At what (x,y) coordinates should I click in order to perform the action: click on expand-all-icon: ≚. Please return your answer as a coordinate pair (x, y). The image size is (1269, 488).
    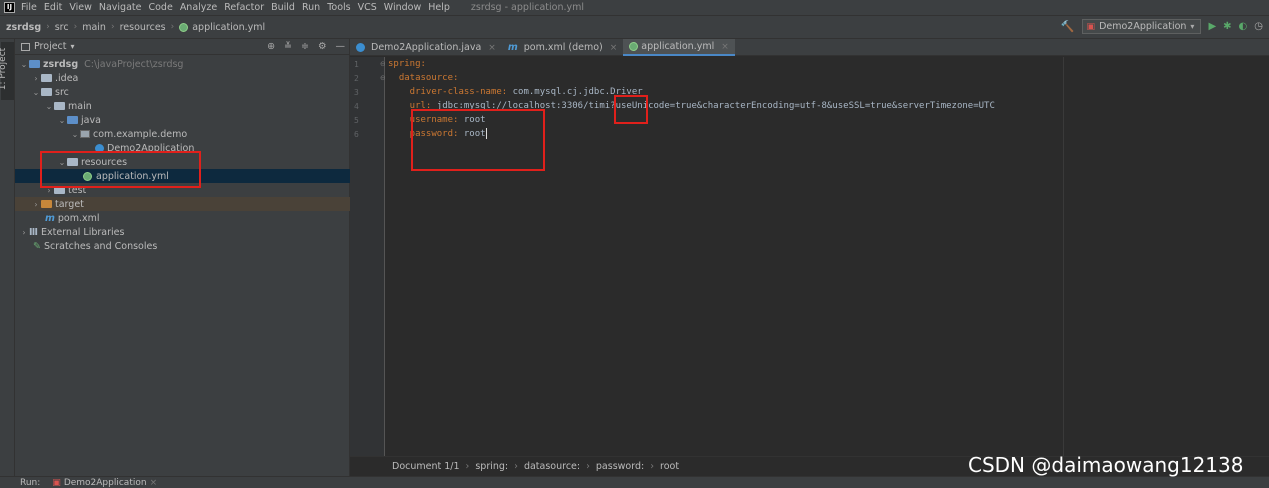
    Looking at the image, I should click on (288, 46).